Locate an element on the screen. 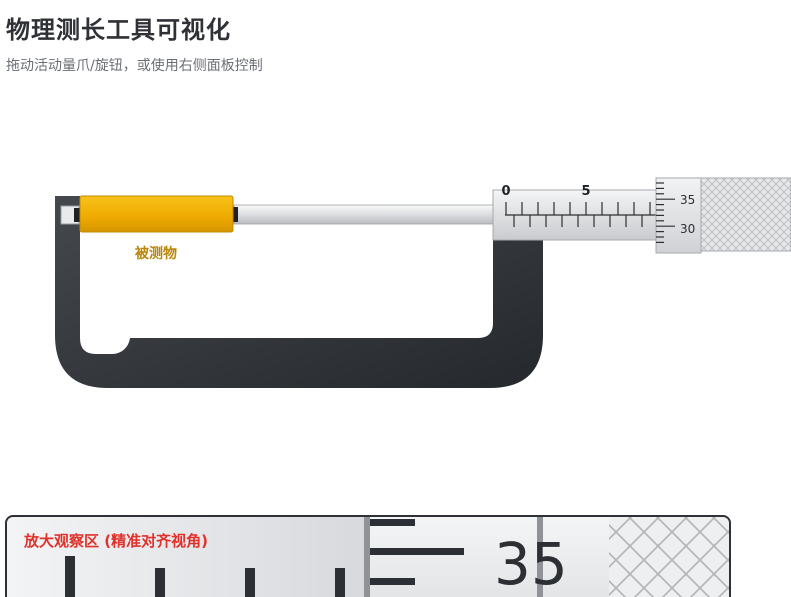 This screenshot has width=791, height=597. zoom-ratchet-knurl is located at coordinates (669, 556).